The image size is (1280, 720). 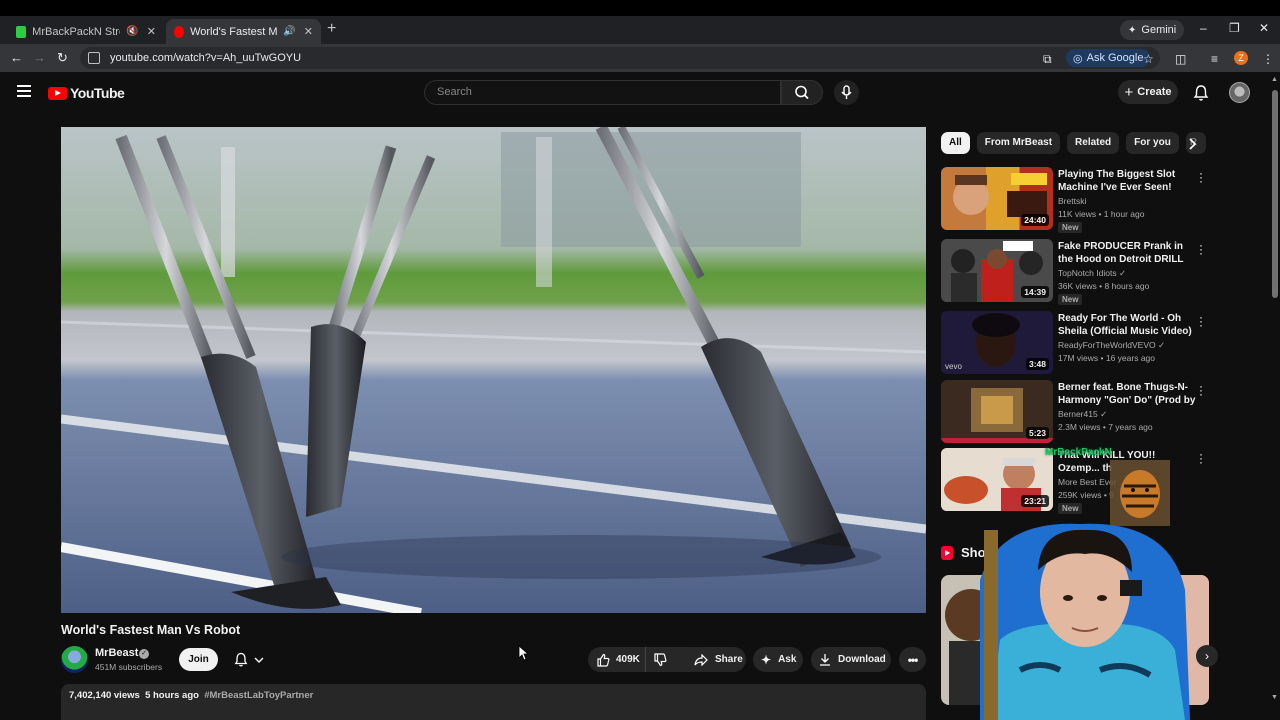 I want to click on video-title: World's Fastest Man Vs Robot, so click(x=151, y=630).